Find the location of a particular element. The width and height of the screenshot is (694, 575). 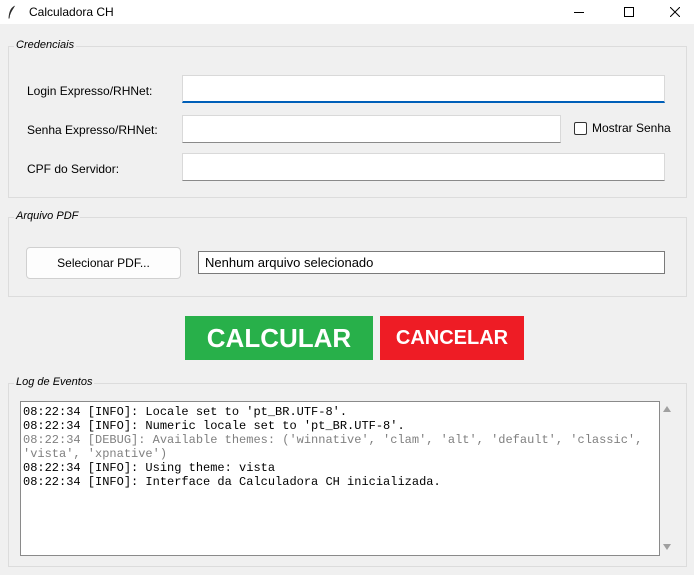

window-title: Calculadora CH is located at coordinates (71, 12).